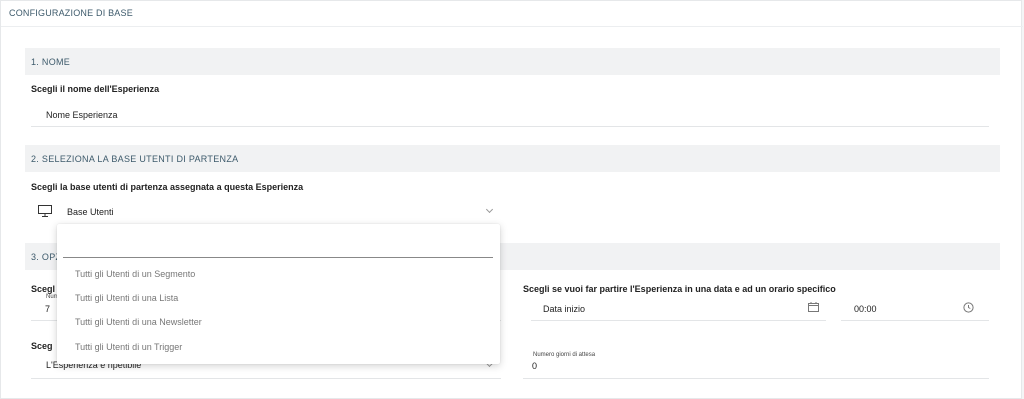  What do you see at coordinates (968, 307) in the screenshot?
I see `clock-icon` at bounding box center [968, 307].